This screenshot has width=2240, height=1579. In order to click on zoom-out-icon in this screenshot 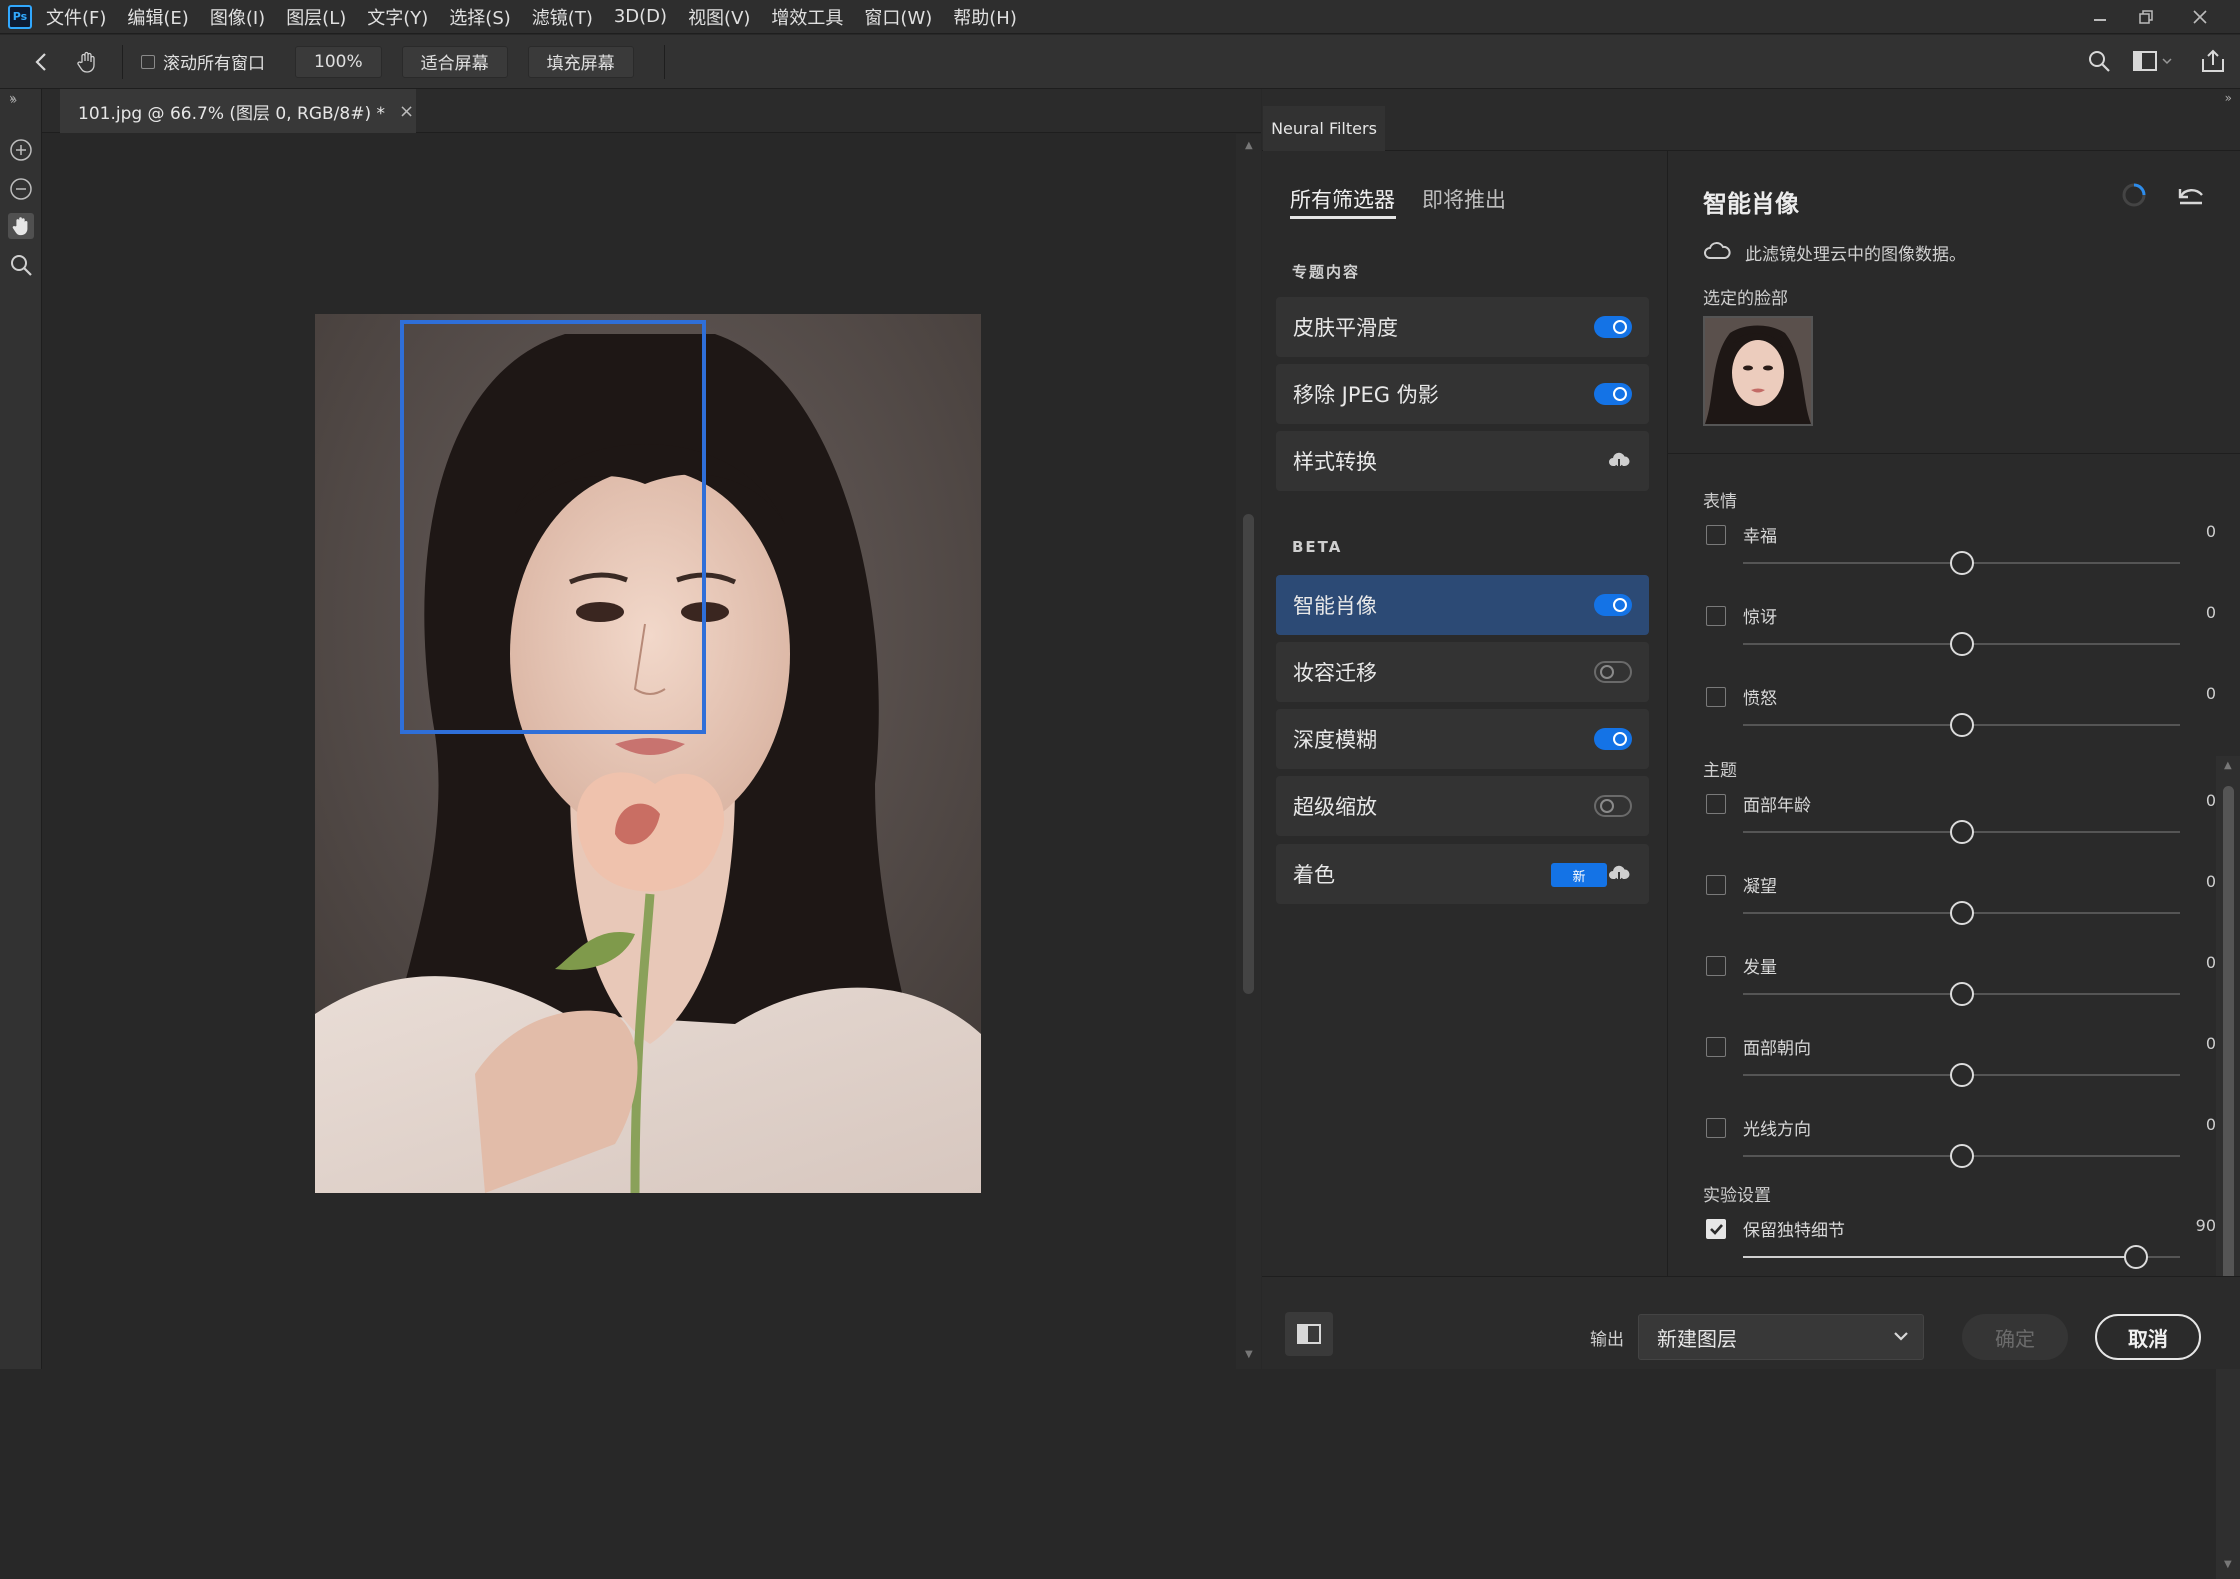, I will do `click(21, 189)`.